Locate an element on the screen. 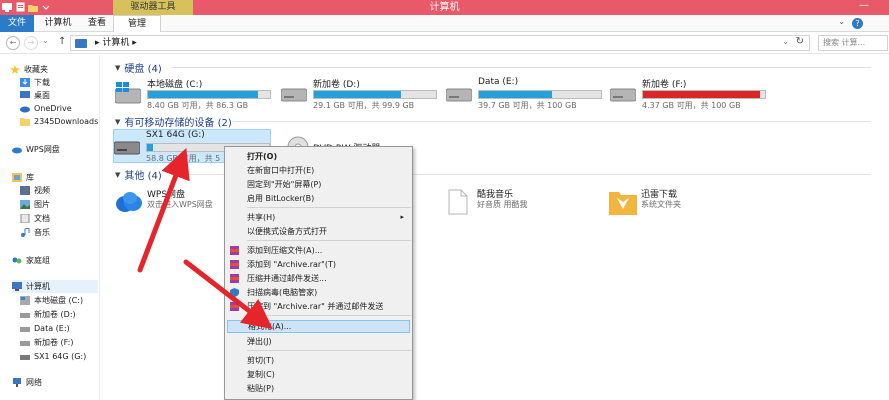 The image size is (889, 400). annotation-arrows is located at coordinates (205, 238).